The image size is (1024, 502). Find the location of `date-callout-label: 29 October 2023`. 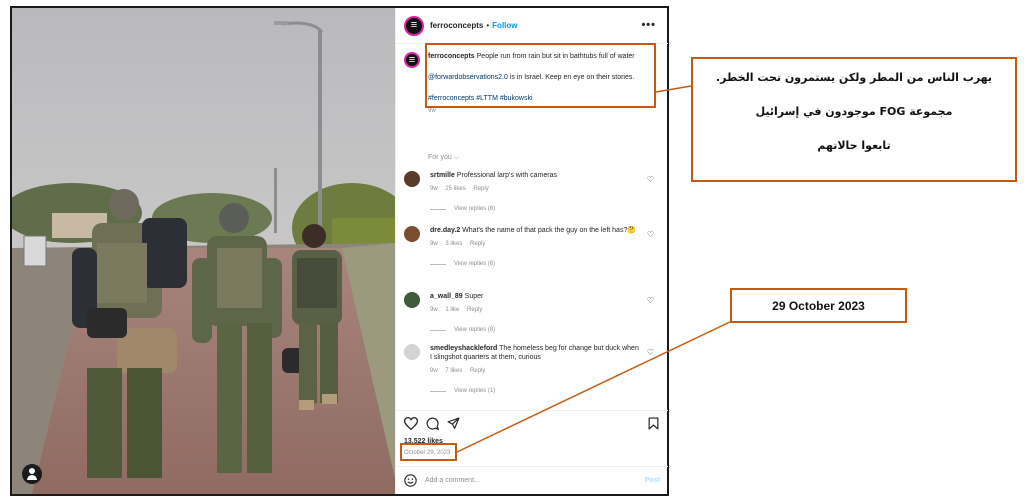

date-callout-label: 29 October 2023 is located at coordinates (818, 305).